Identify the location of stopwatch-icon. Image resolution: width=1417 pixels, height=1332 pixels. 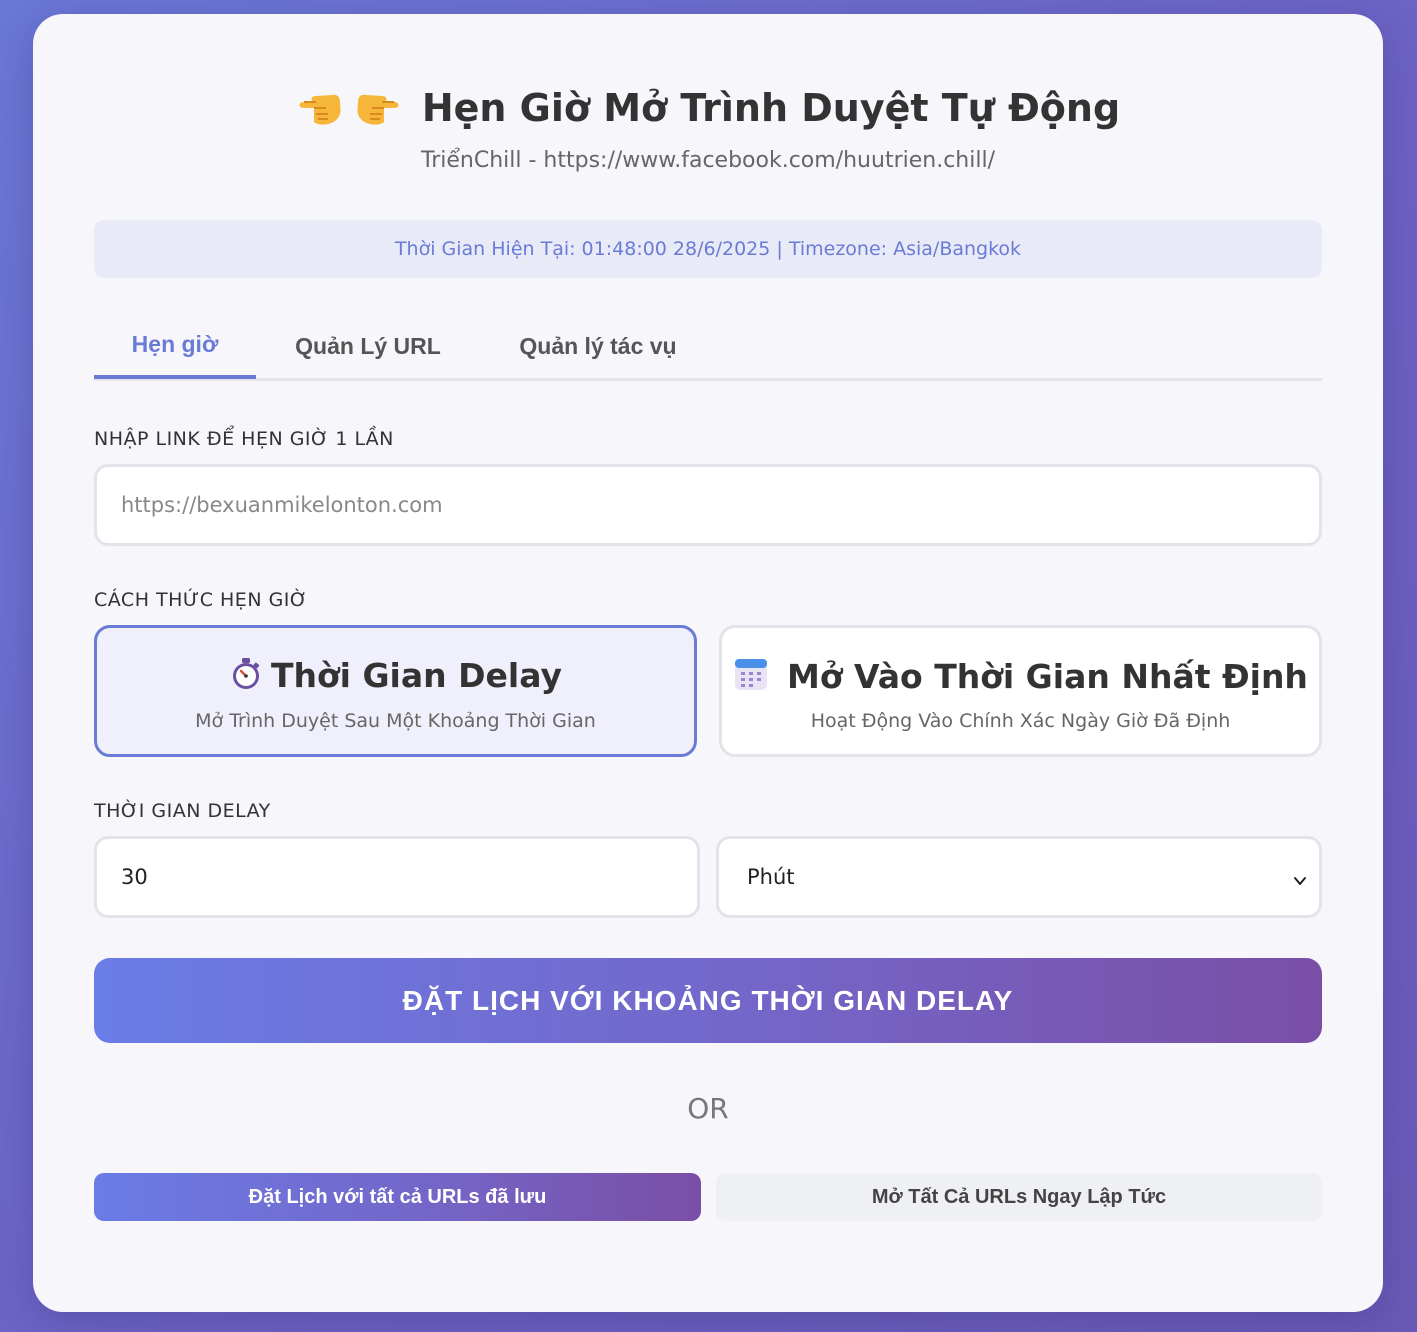
(246, 676).